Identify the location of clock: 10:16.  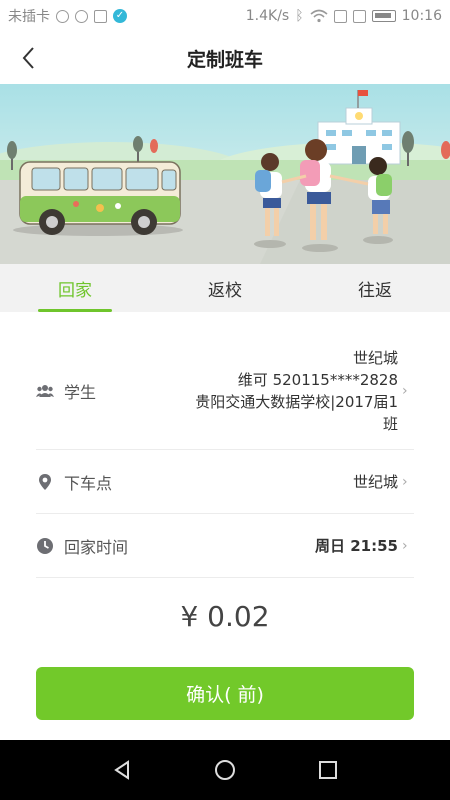
(421, 16).